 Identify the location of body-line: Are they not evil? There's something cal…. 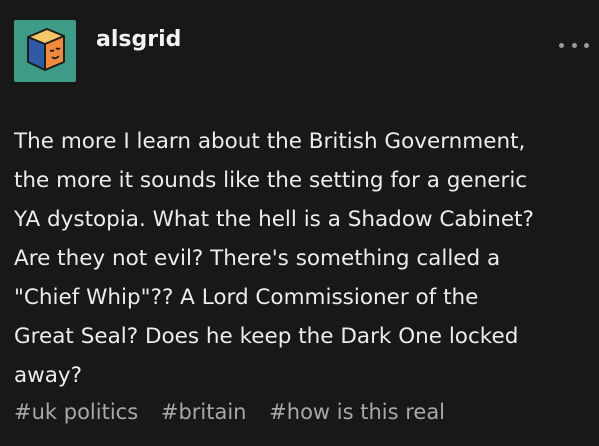
(257, 258).